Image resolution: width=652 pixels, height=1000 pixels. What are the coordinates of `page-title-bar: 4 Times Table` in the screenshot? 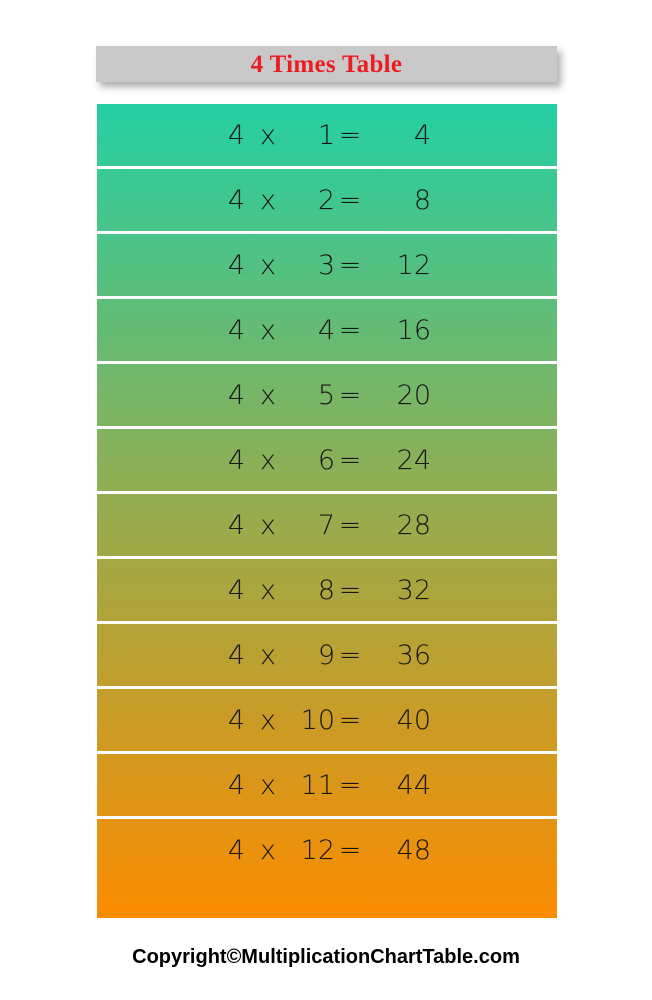 It's located at (326, 64).